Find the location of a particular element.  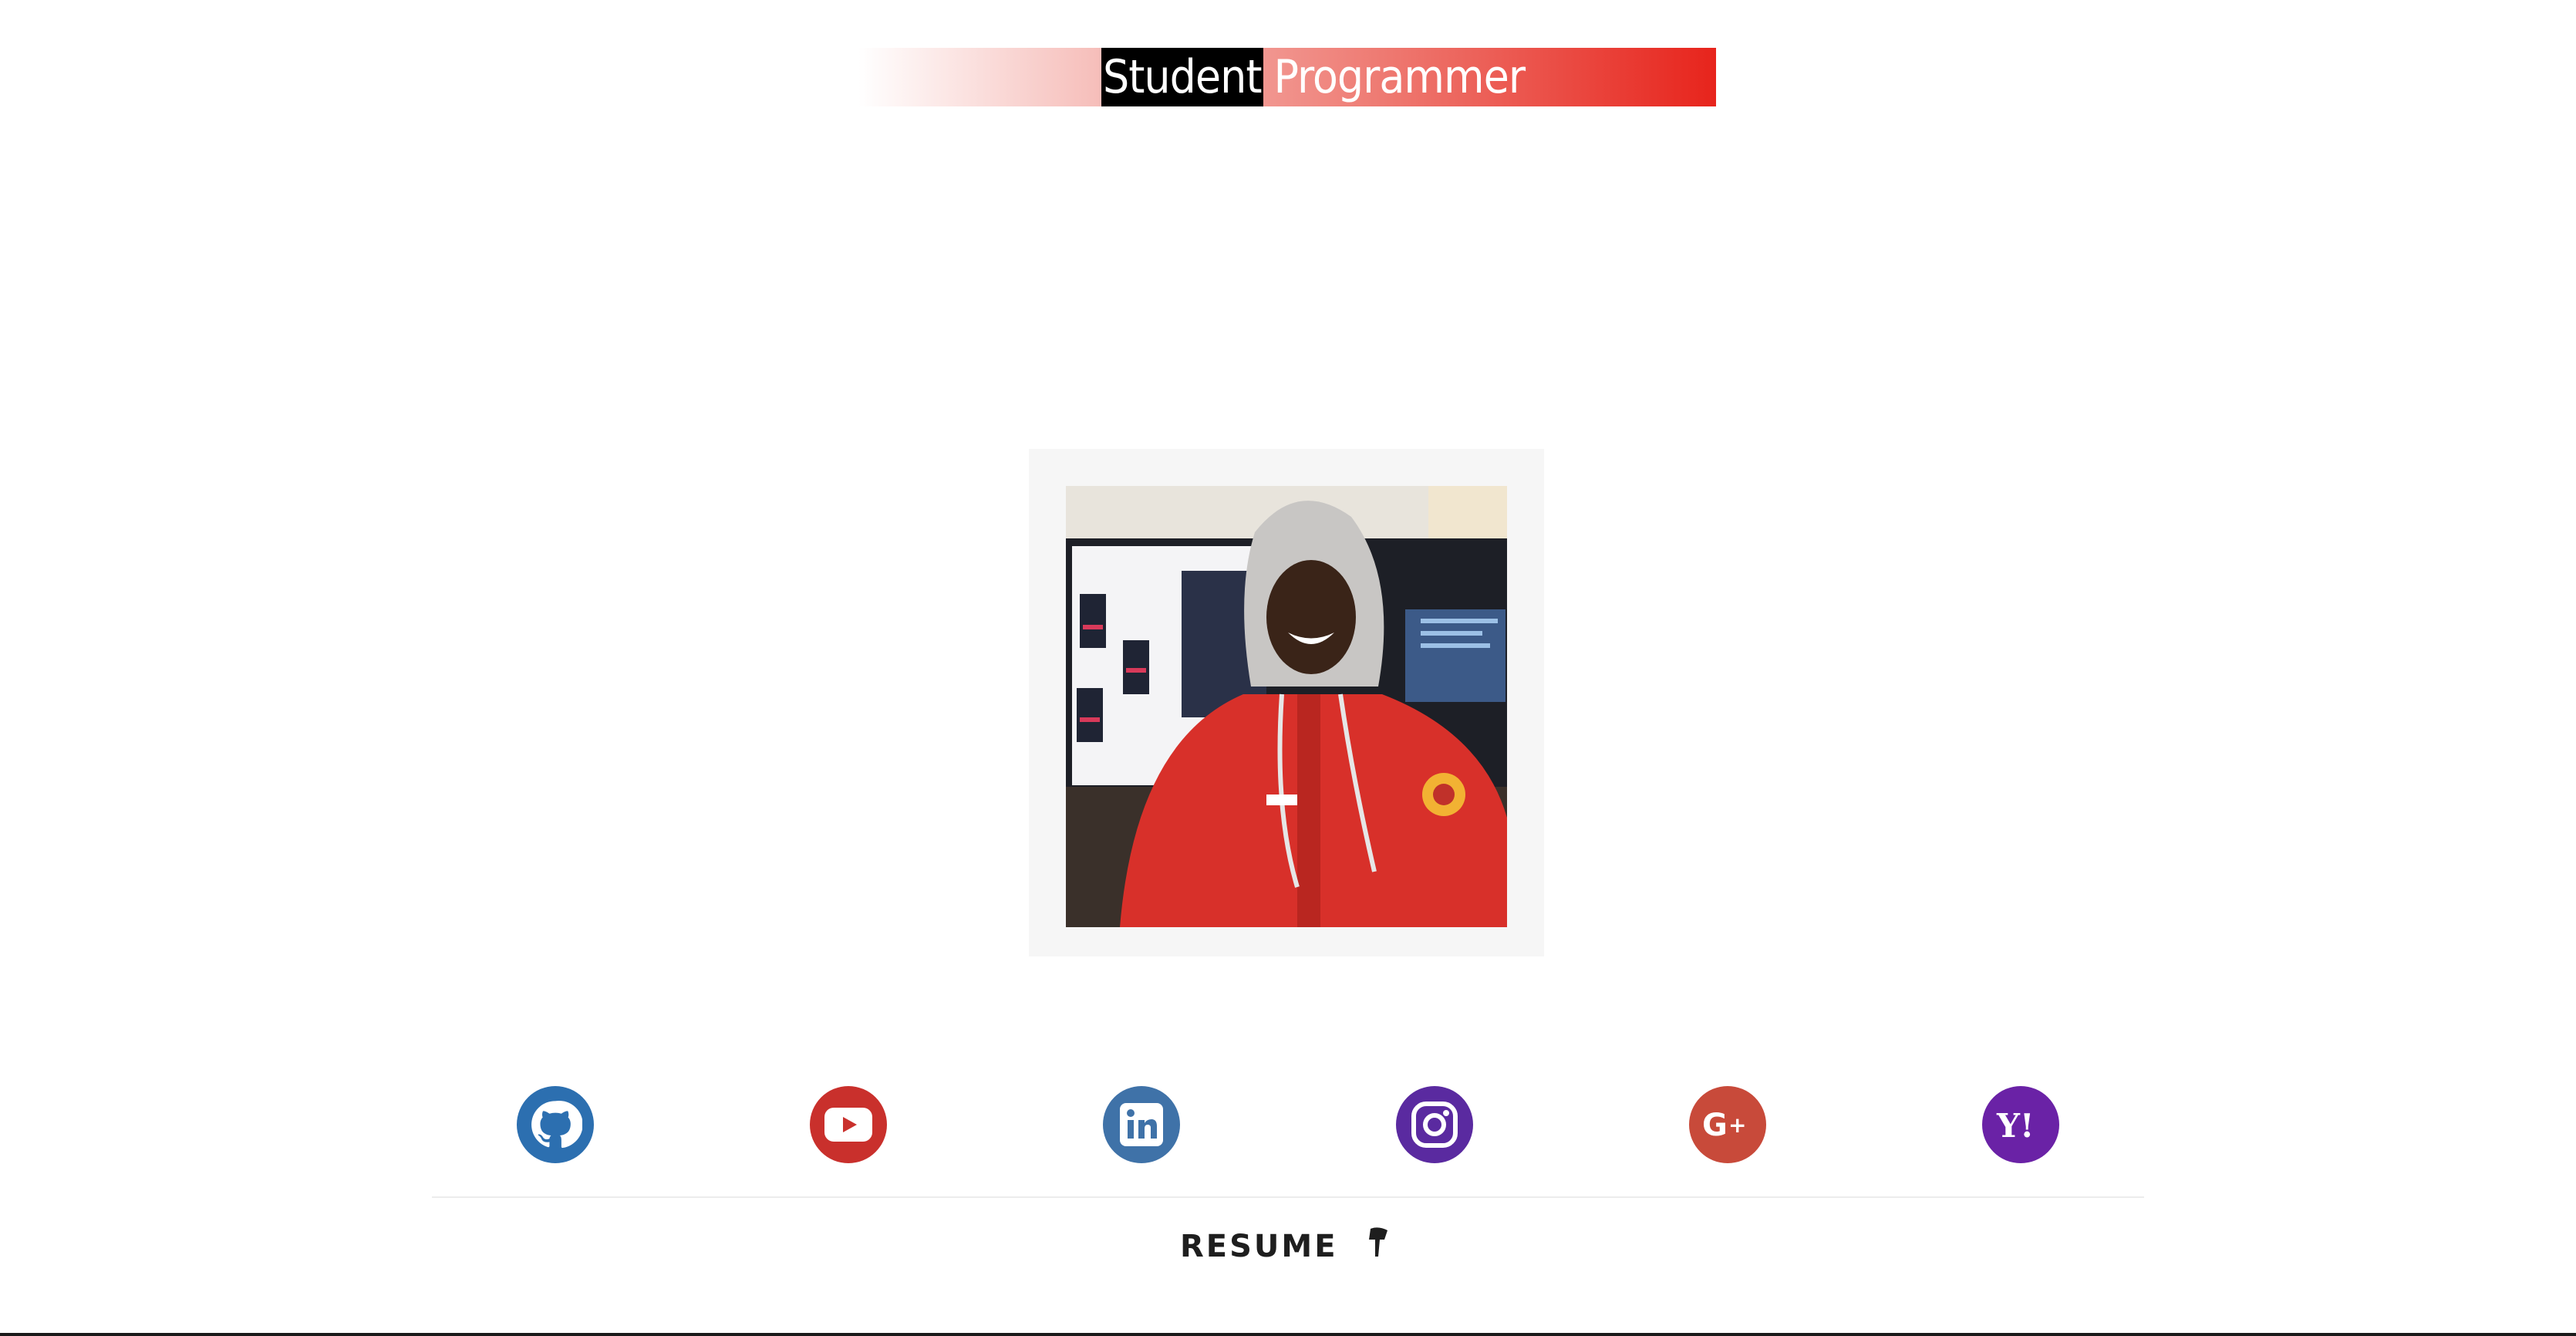

resume-link: RESUME is located at coordinates (1286, 1246).